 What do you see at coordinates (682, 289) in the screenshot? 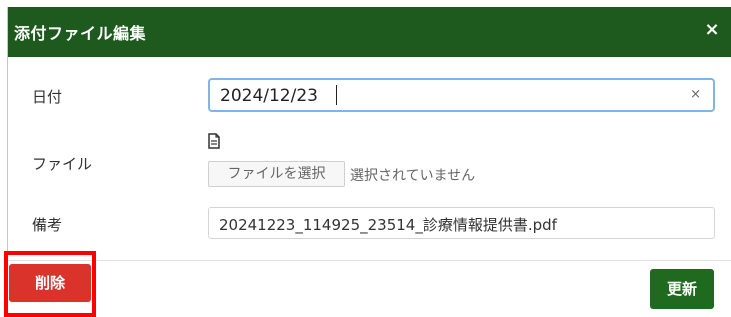
I see `update-button: 更新` at bounding box center [682, 289].